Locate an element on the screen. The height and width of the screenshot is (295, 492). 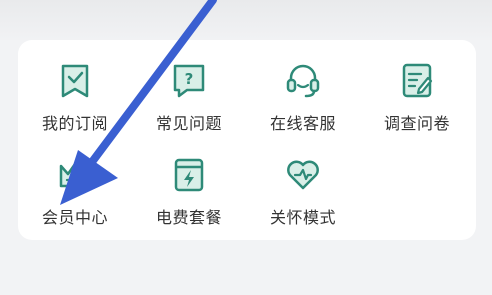
power-package-icon is located at coordinates (189, 175).